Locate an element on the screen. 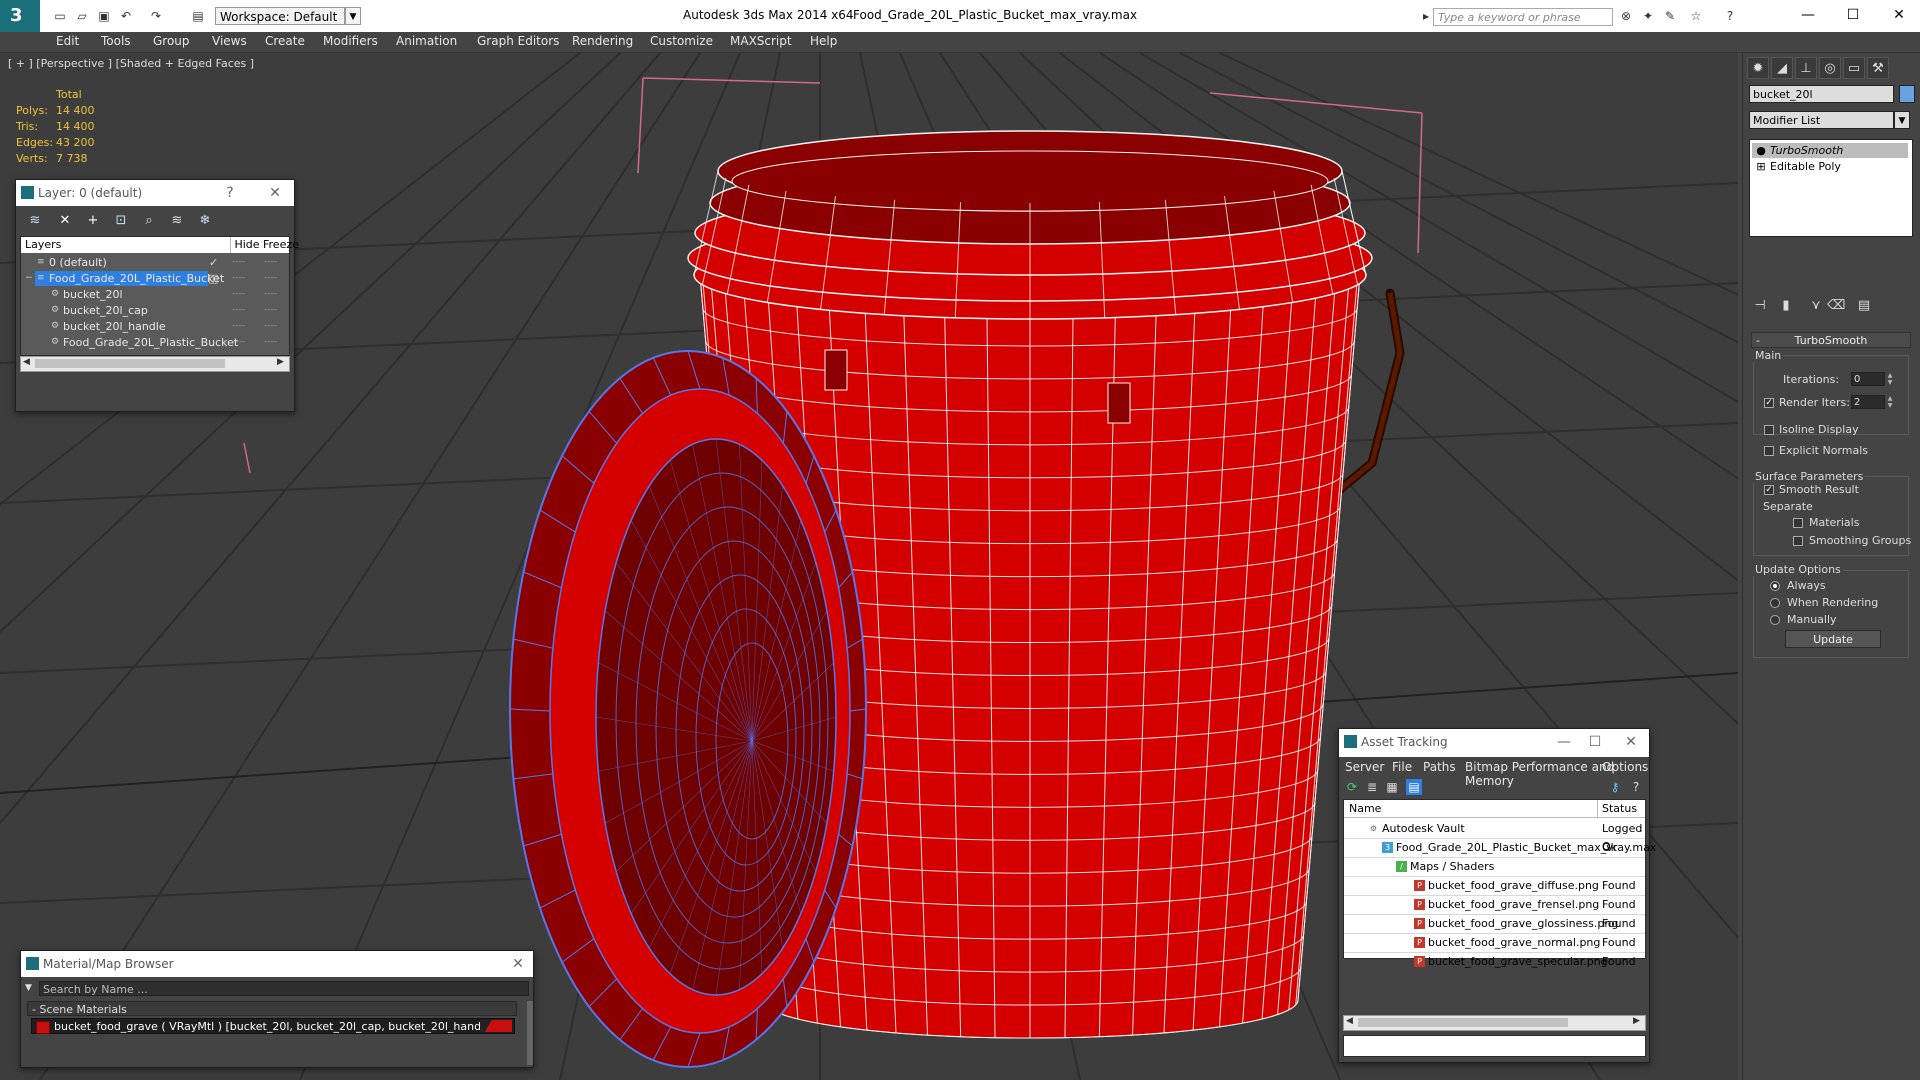  remove-modifier-icon: ⌫ is located at coordinates (1836, 306).